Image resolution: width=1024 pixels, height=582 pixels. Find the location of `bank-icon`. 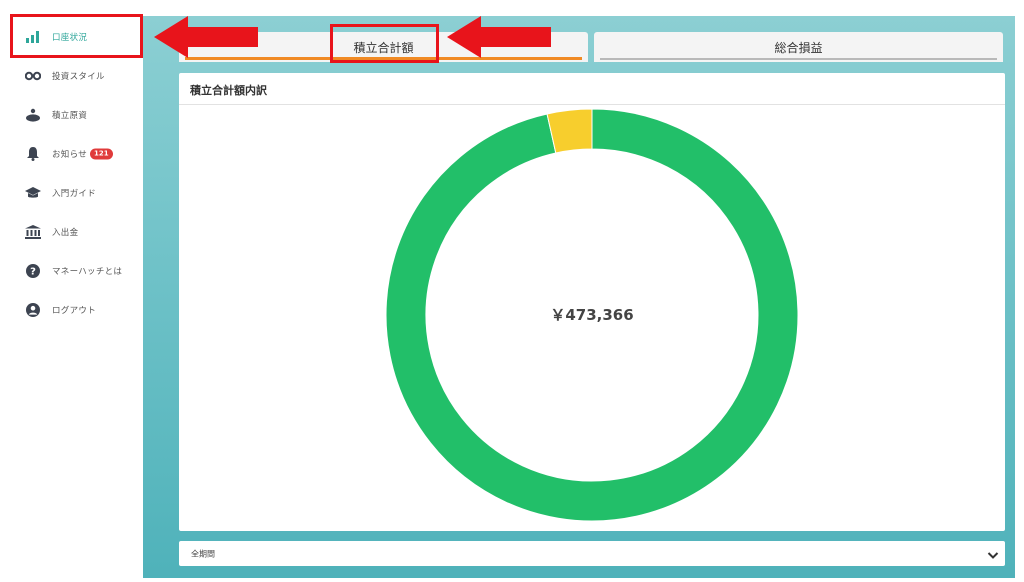

bank-icon is located at coordinates (33, 232).